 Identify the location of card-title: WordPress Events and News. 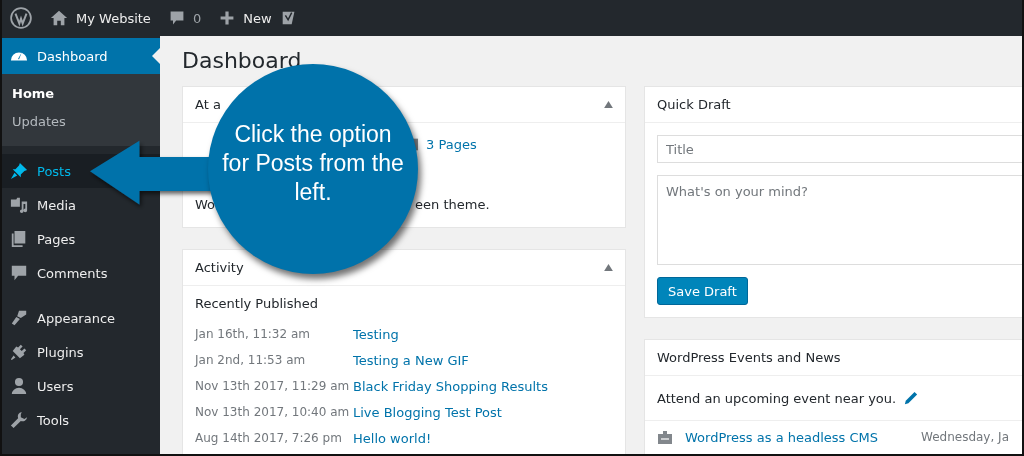
(749, 357).